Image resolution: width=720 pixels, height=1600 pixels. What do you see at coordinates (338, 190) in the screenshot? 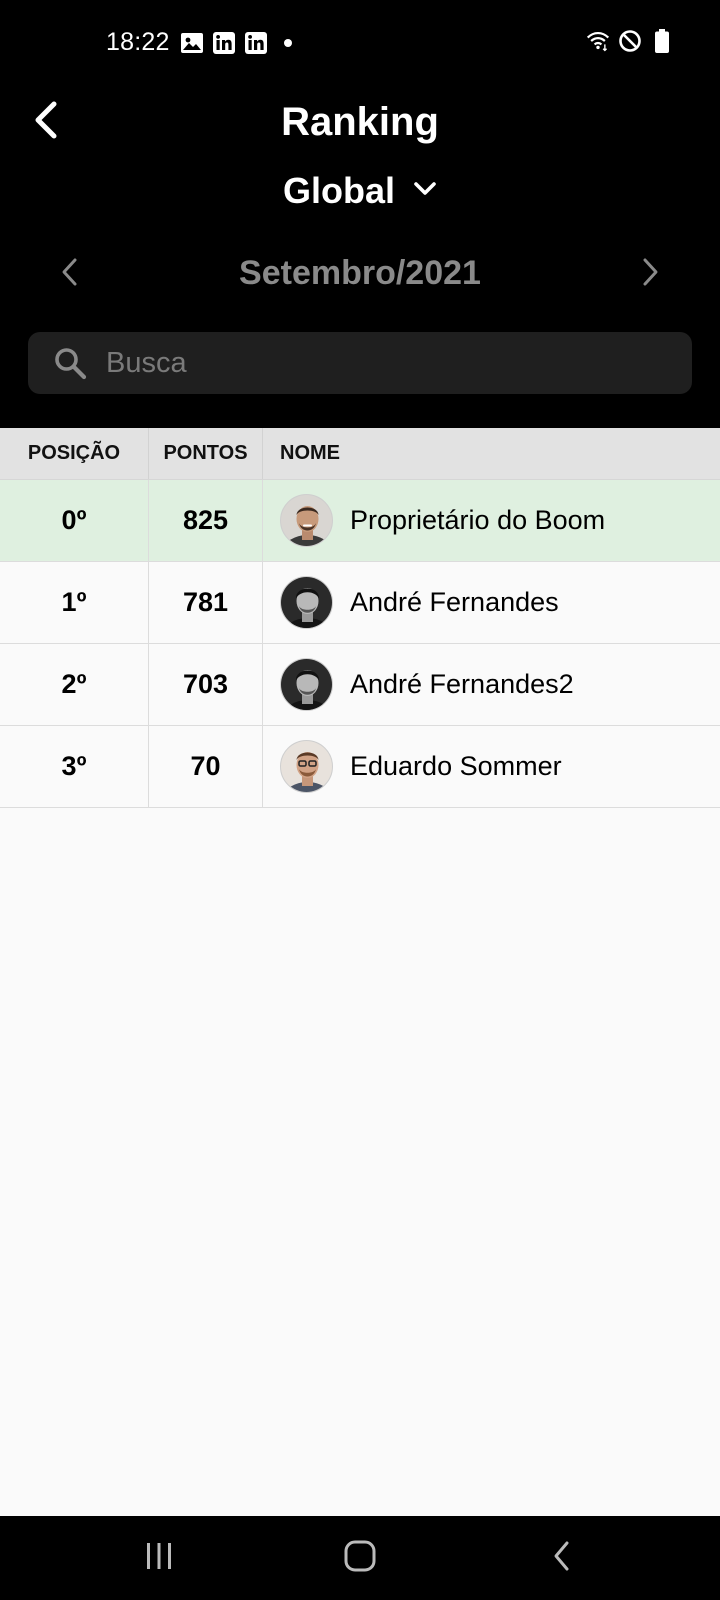
I see `scope-label: Global` at bounding box center [338, 190].